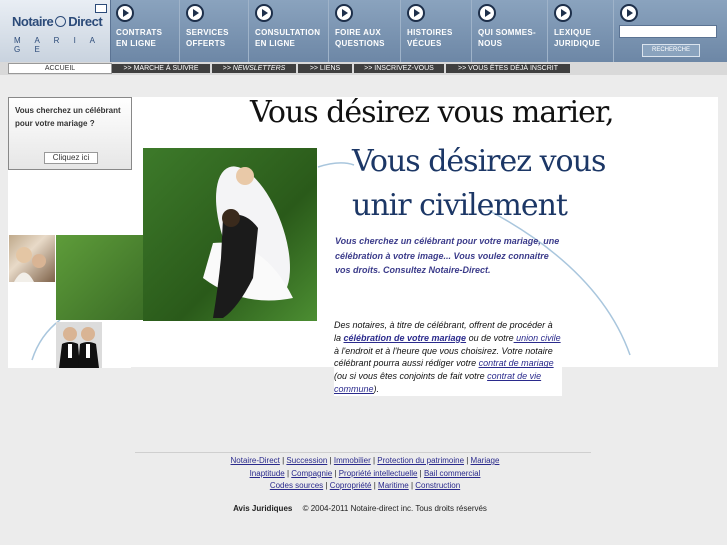  I want to click on grass-photo, so click(99, 277).